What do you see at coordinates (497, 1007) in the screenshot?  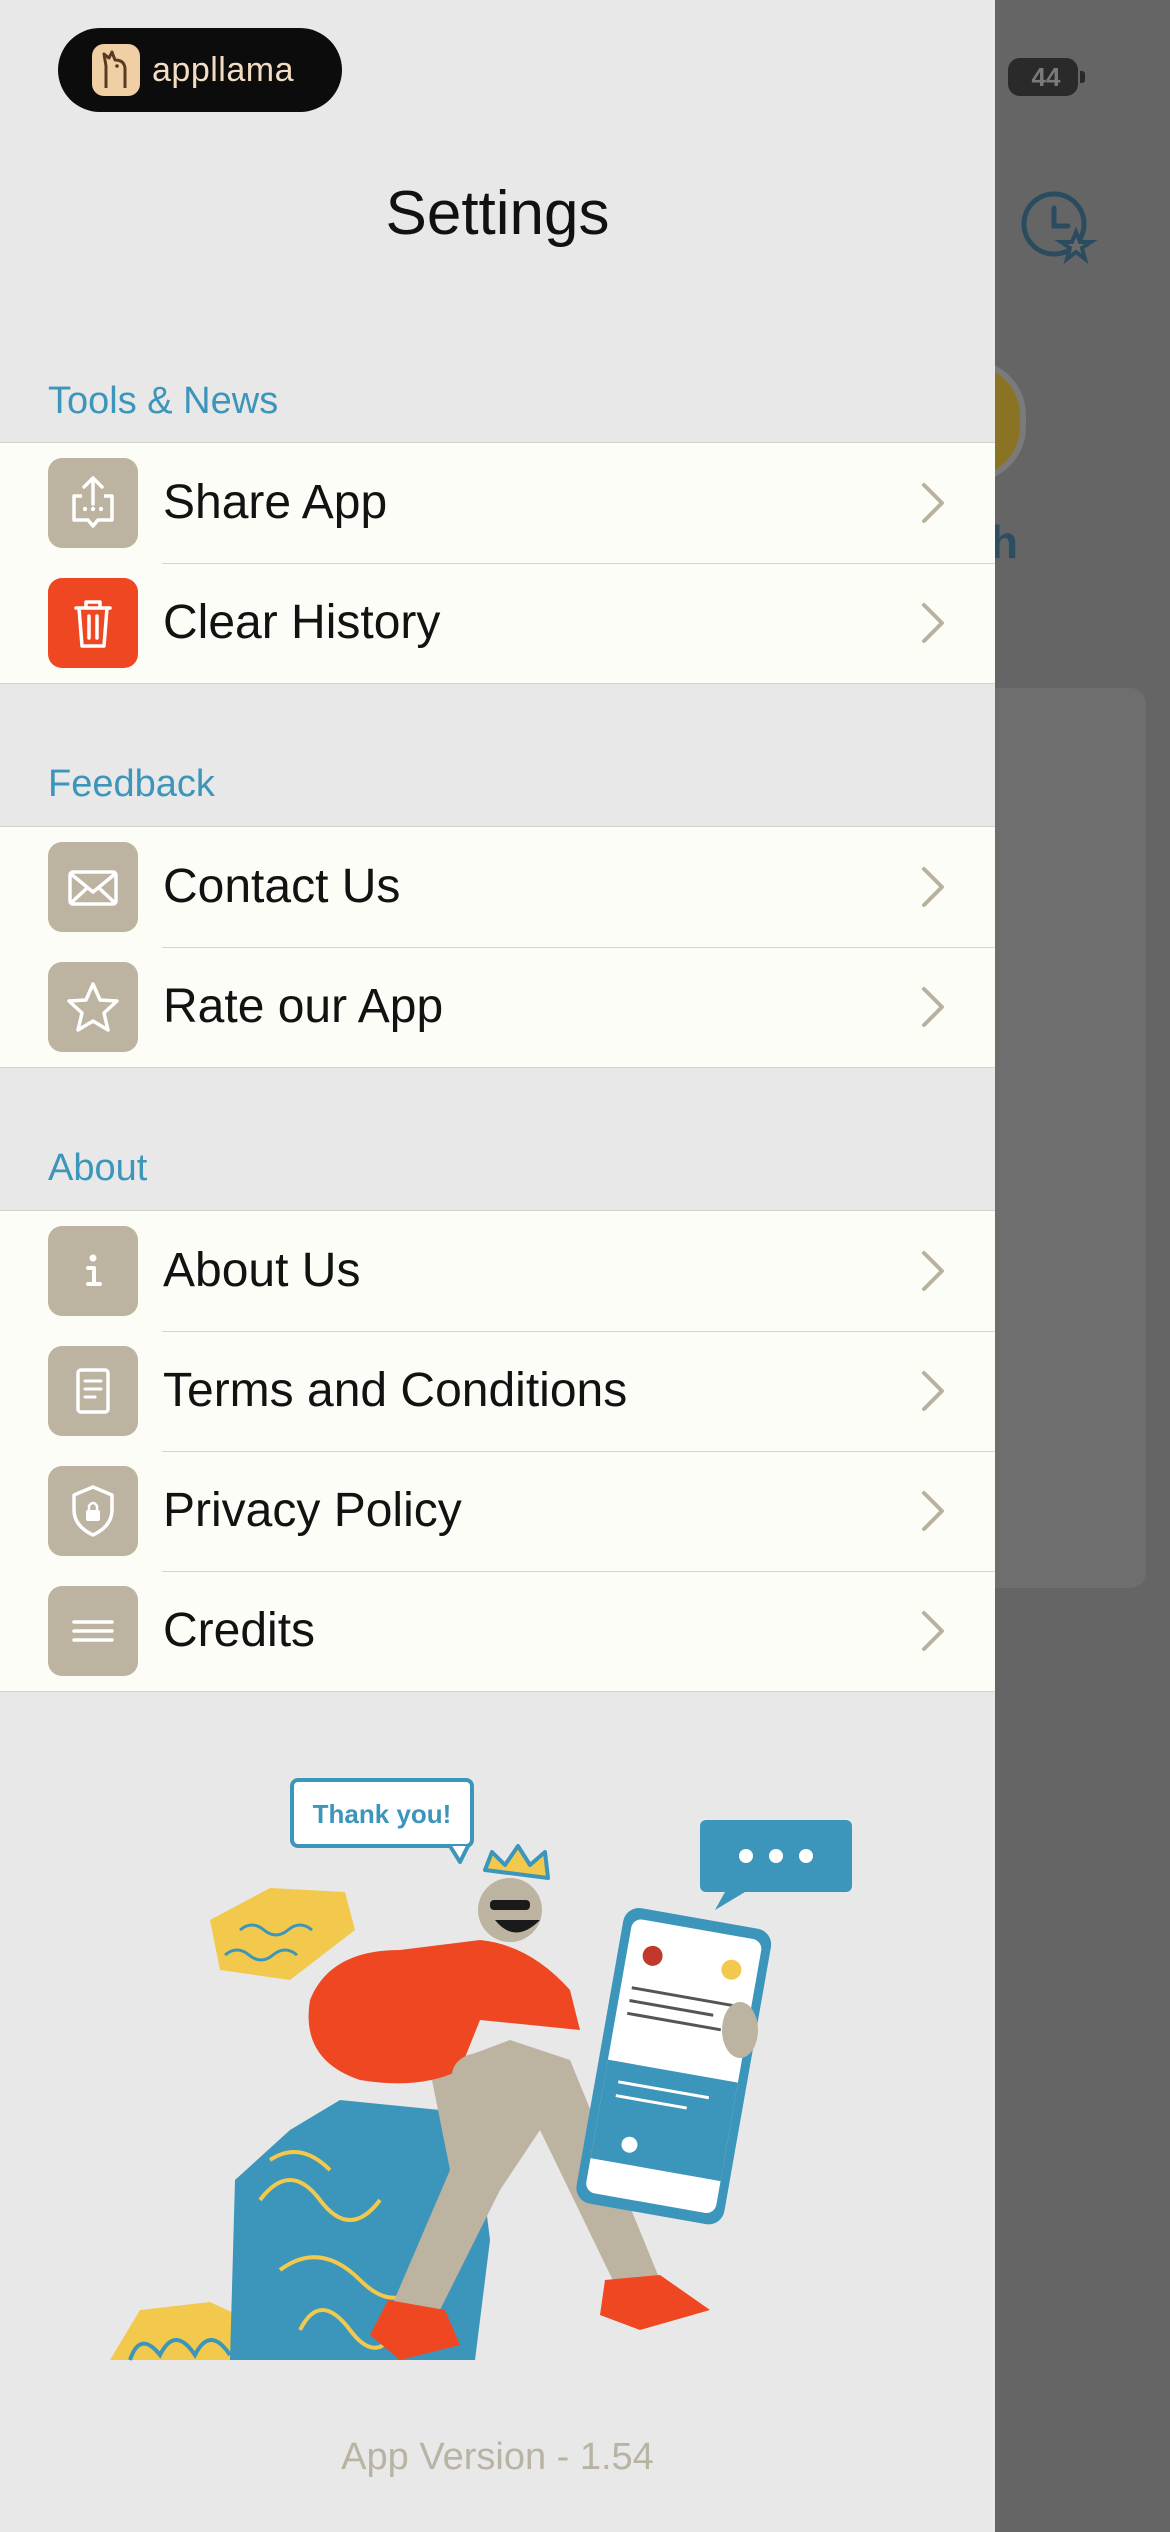 I see `menu-item-rate-app: Rate our App` at bounding box center [497, 1007].